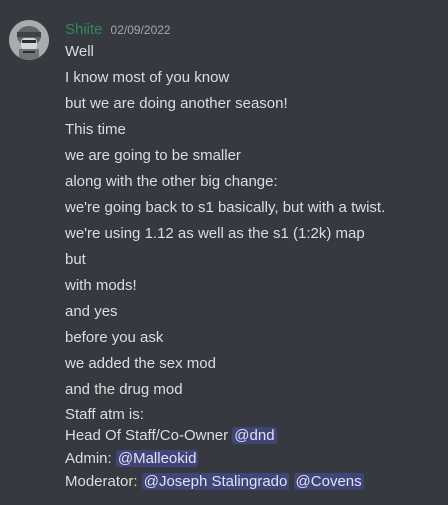 The height and width of the screenshot is (505, 448). I want to click on user-mention: @Joseph Stalingrado, so click(215, 481).